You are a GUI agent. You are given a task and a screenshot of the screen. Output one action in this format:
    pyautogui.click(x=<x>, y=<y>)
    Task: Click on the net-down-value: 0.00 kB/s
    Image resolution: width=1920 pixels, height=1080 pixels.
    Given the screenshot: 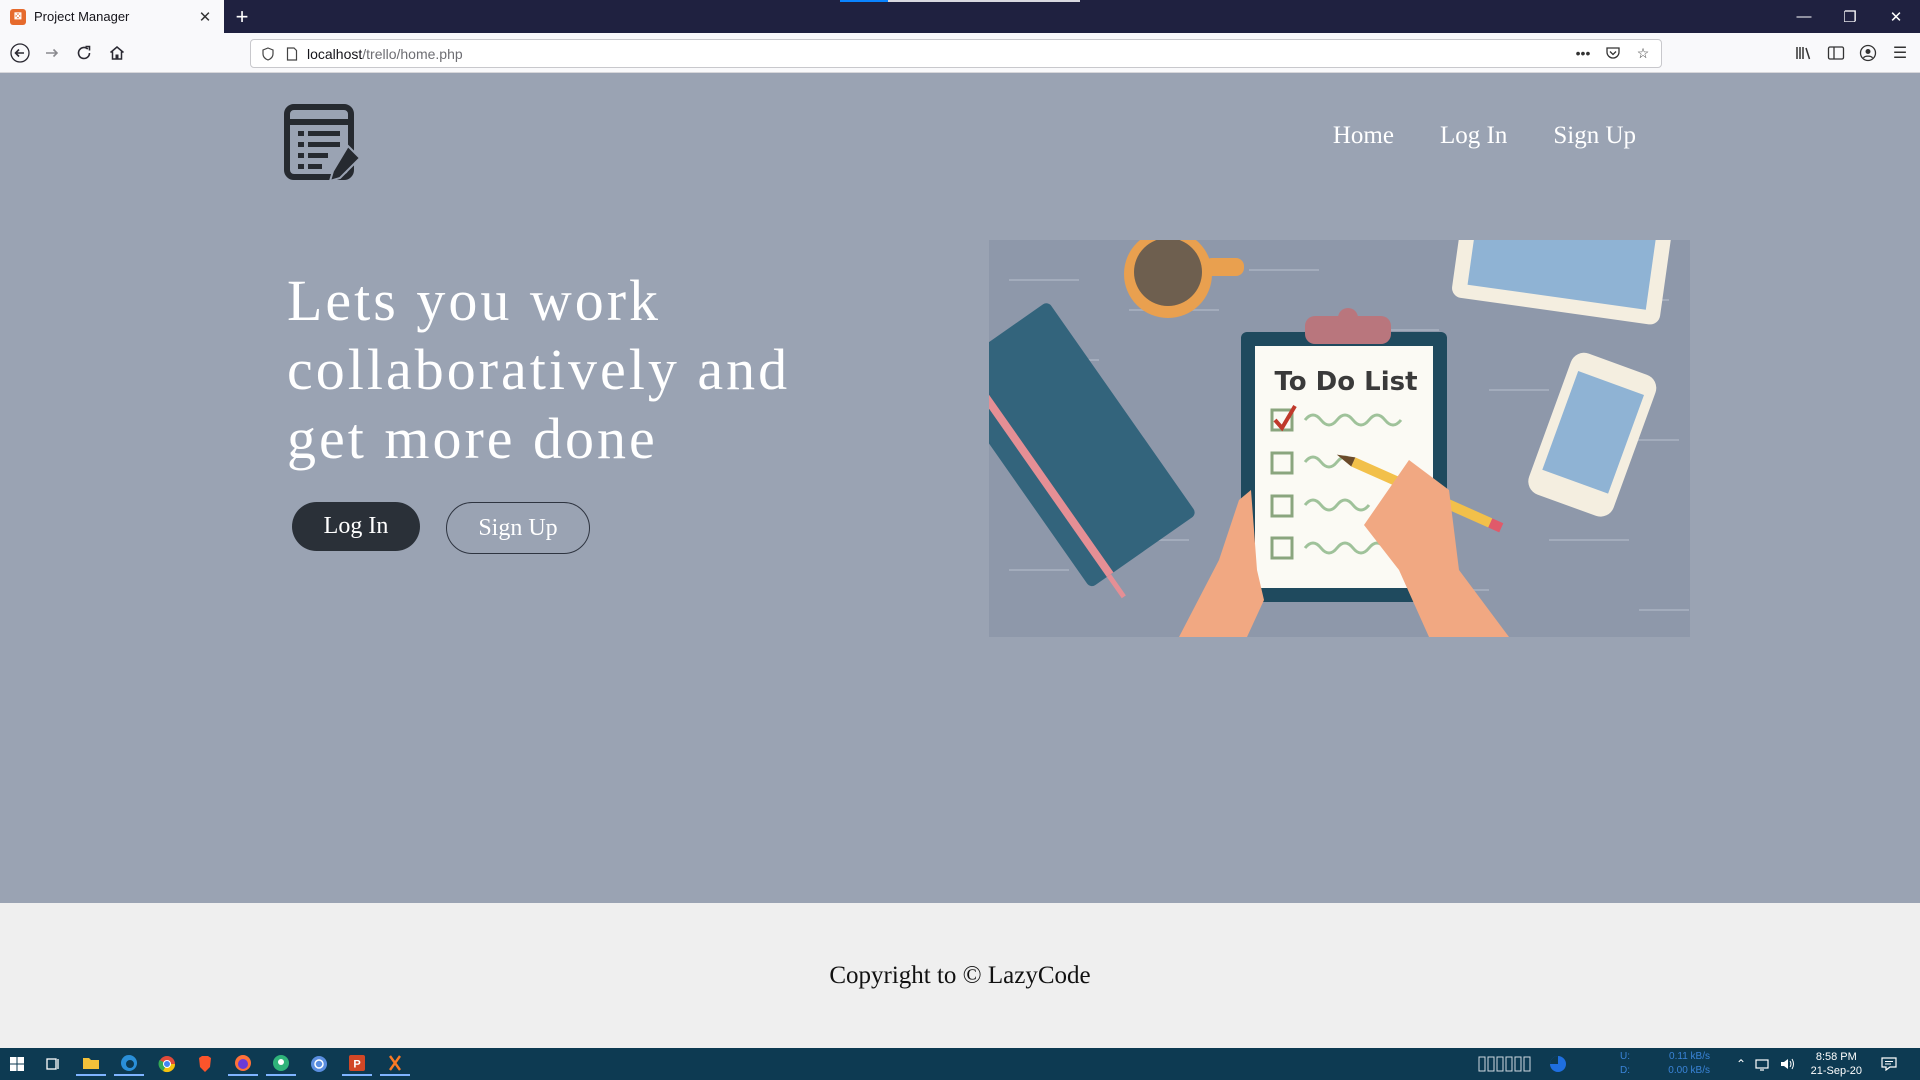 What is the action you would take?
    pyautogui.click(x=1689, y=1070)
    